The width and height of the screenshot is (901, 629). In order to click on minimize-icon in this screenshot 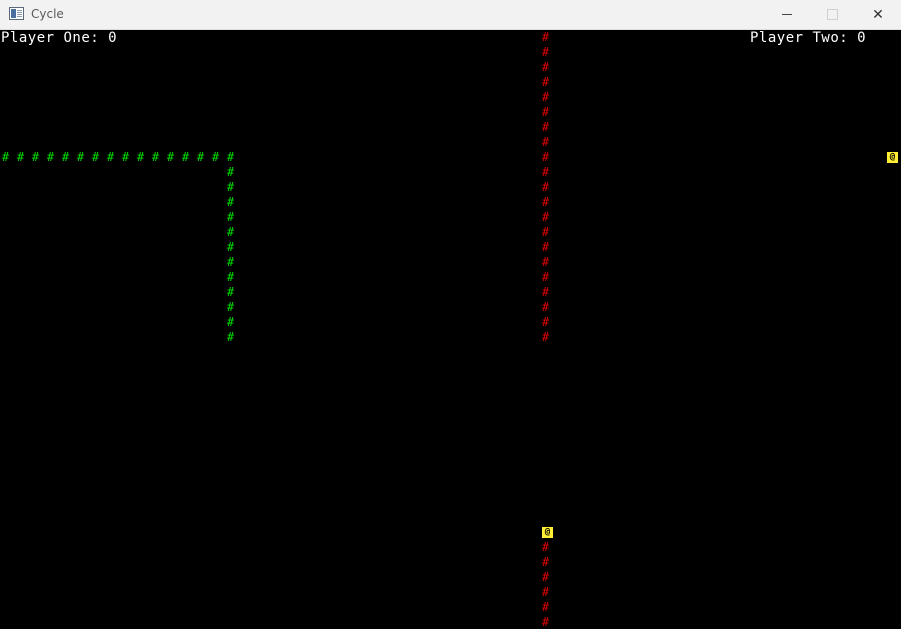, I will do `click(787, 14)`.